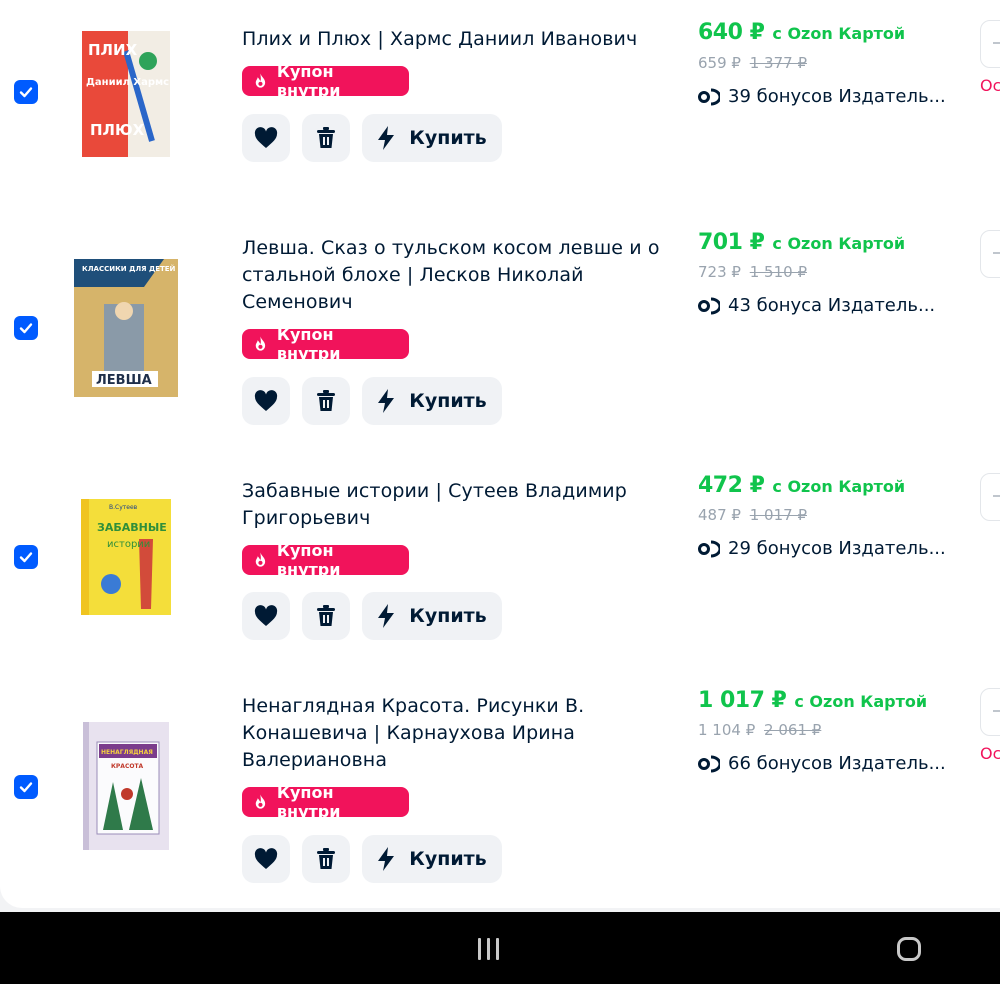  I want to click on price-with-card: 701 ₽ с Ozon Картой, so click(801, 242).